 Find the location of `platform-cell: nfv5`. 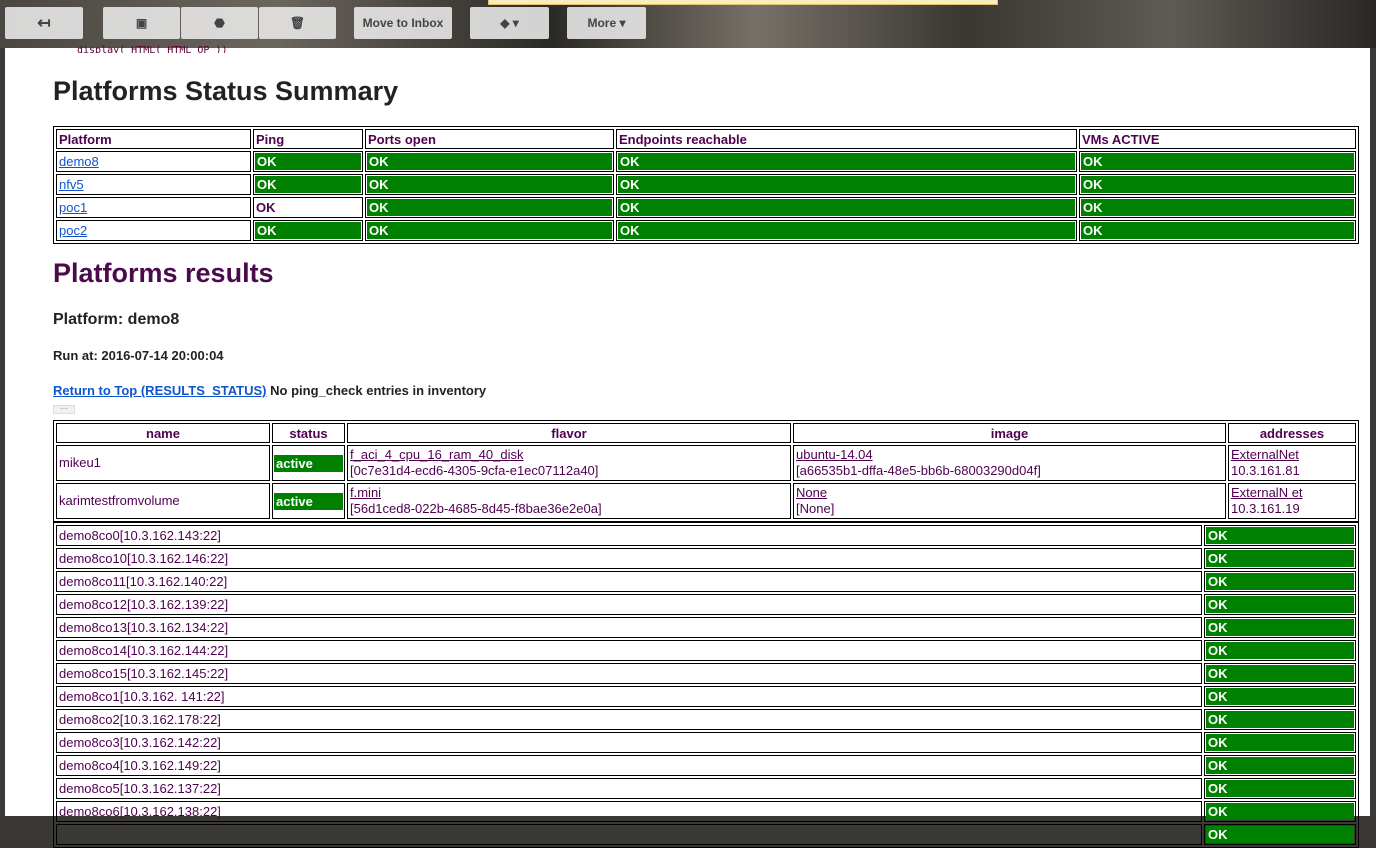

platform-cell: nfv5 is located at coordinates (153, 184).